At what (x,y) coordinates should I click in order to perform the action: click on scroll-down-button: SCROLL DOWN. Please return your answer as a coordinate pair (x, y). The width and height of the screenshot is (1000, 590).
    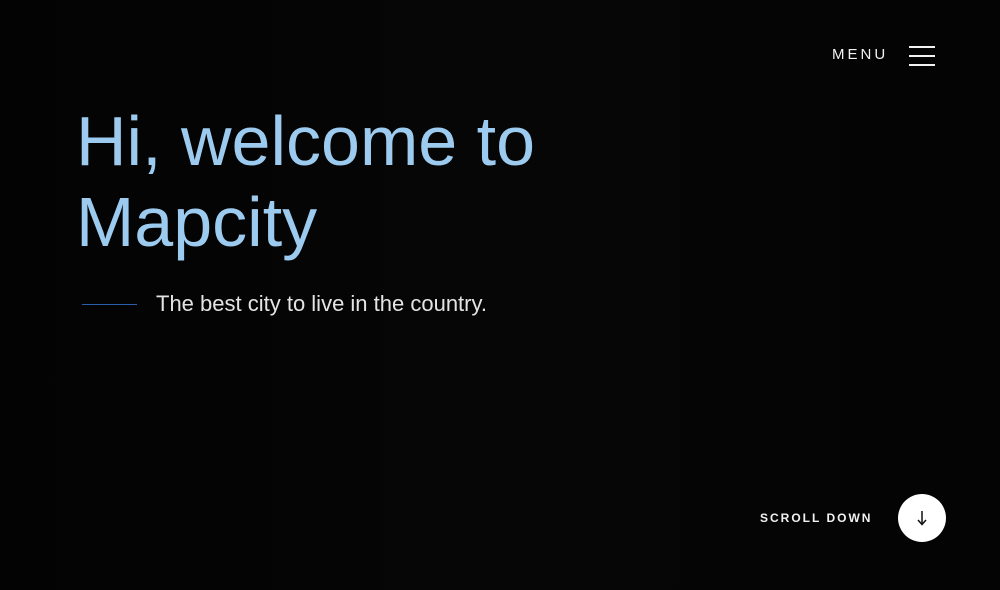
    Looking at the image, I should click on (853, 518).